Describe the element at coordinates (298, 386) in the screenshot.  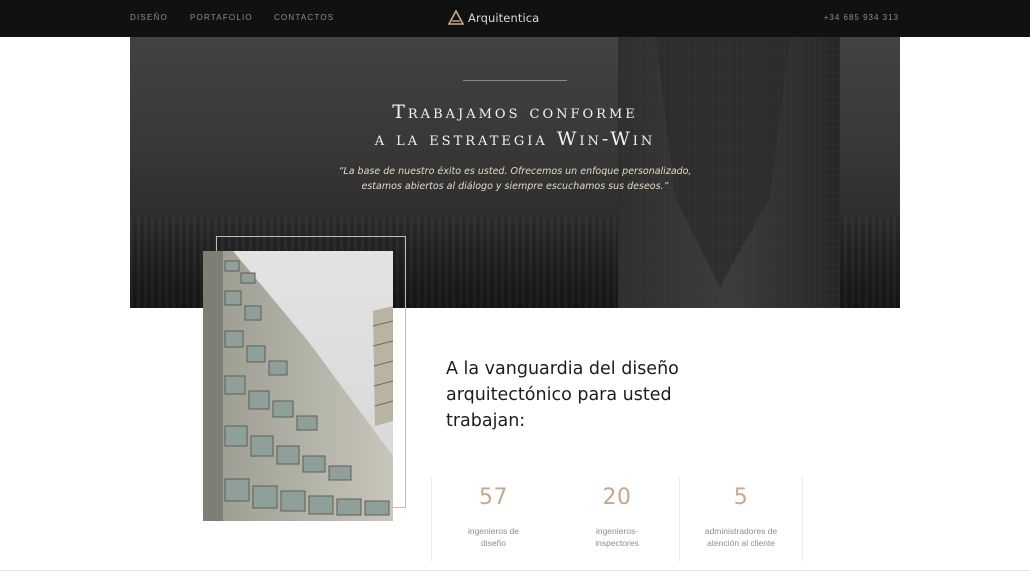
I see `building-photo` at that location.